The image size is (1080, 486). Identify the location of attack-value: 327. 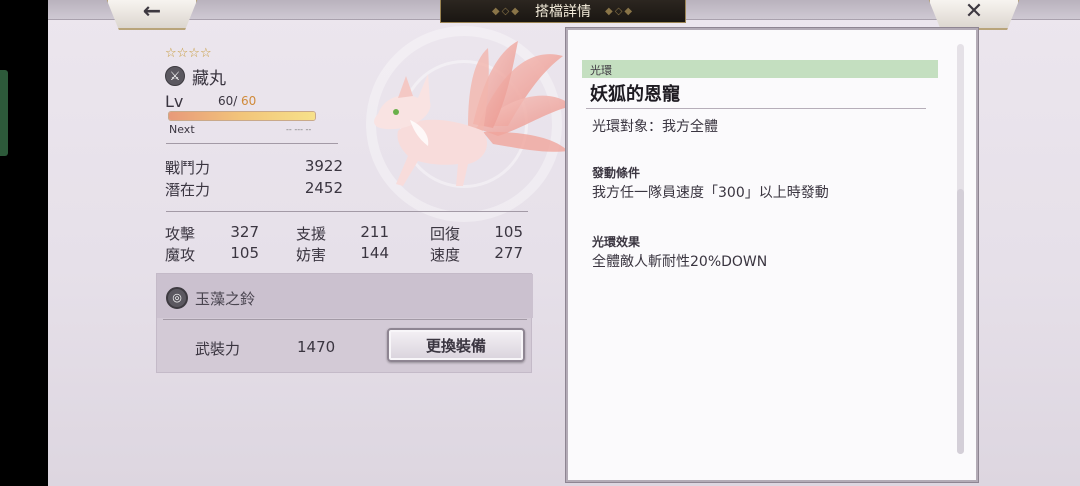
(244, 232).